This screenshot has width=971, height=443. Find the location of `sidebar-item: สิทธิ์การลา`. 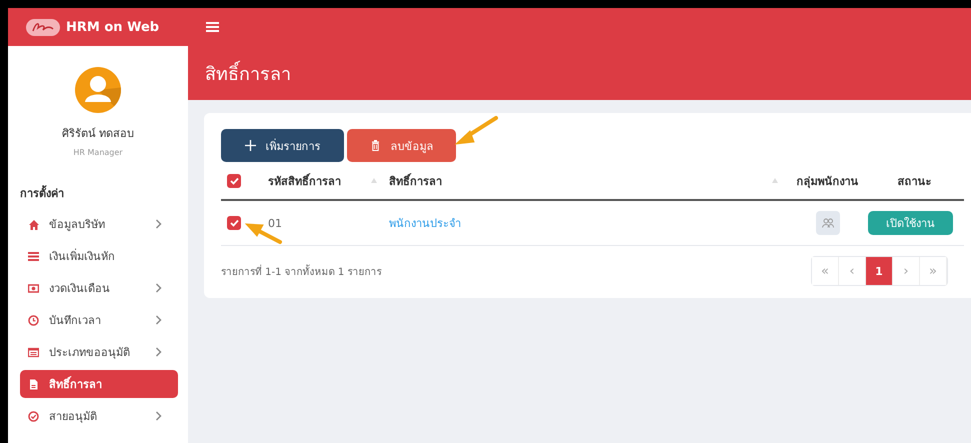

sidebar-item: สิทธิ์การลา is located at coordinates (99, 384).